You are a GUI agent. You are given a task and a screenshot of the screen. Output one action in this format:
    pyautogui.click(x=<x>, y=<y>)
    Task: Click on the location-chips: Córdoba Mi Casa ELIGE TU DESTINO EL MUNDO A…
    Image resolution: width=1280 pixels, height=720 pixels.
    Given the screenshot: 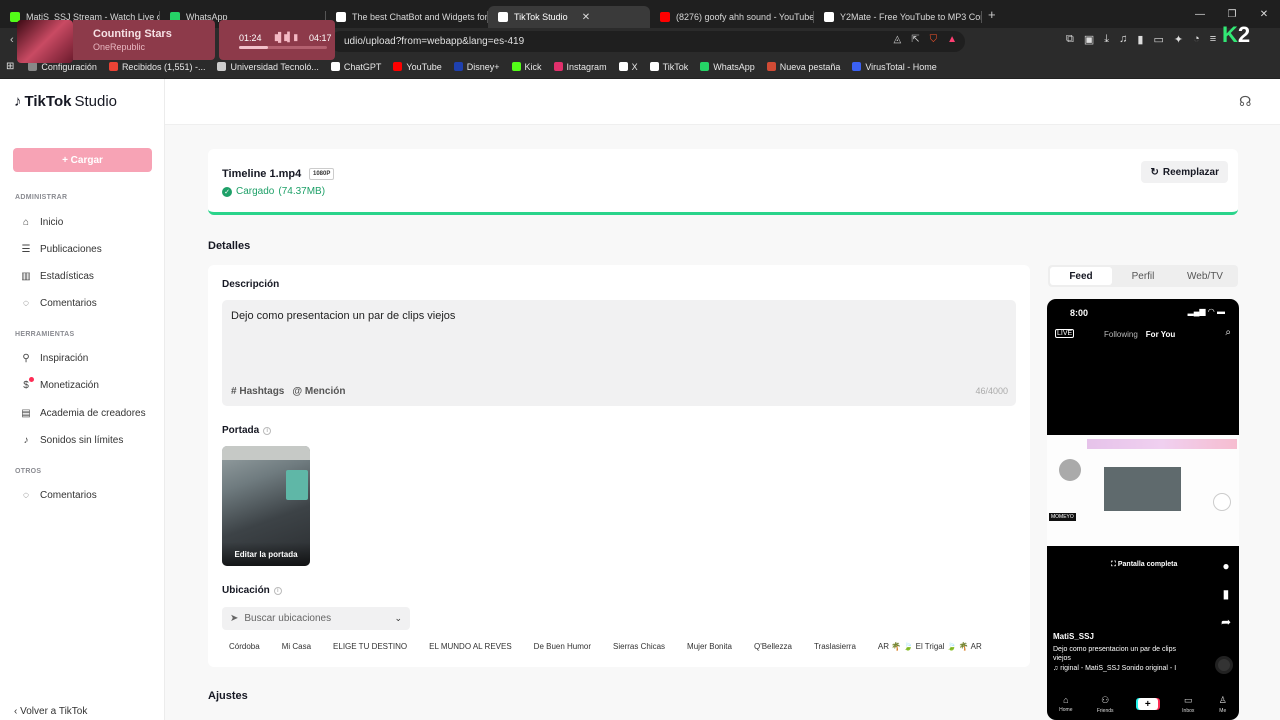 What is the action you would take?
    pyautogui.click(x=605, y=646)
    